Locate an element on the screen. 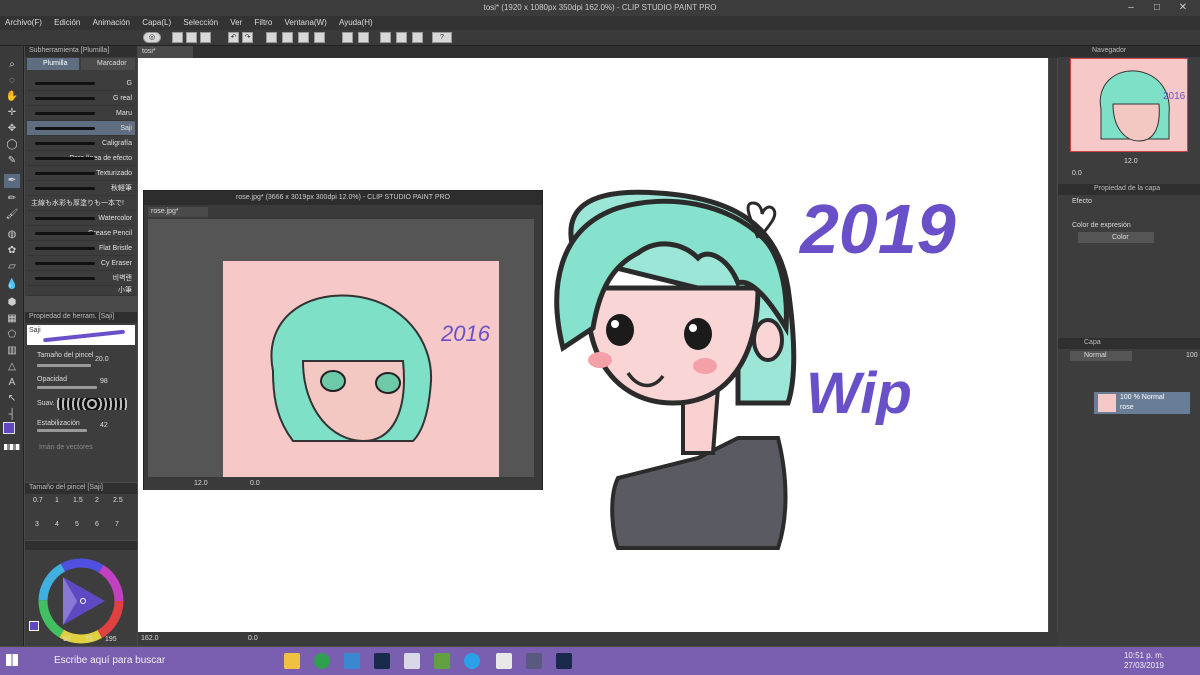 This screenshot has height=675, width=1200. pen-tool-icon: ✒ is located at coordinates (12, 181).